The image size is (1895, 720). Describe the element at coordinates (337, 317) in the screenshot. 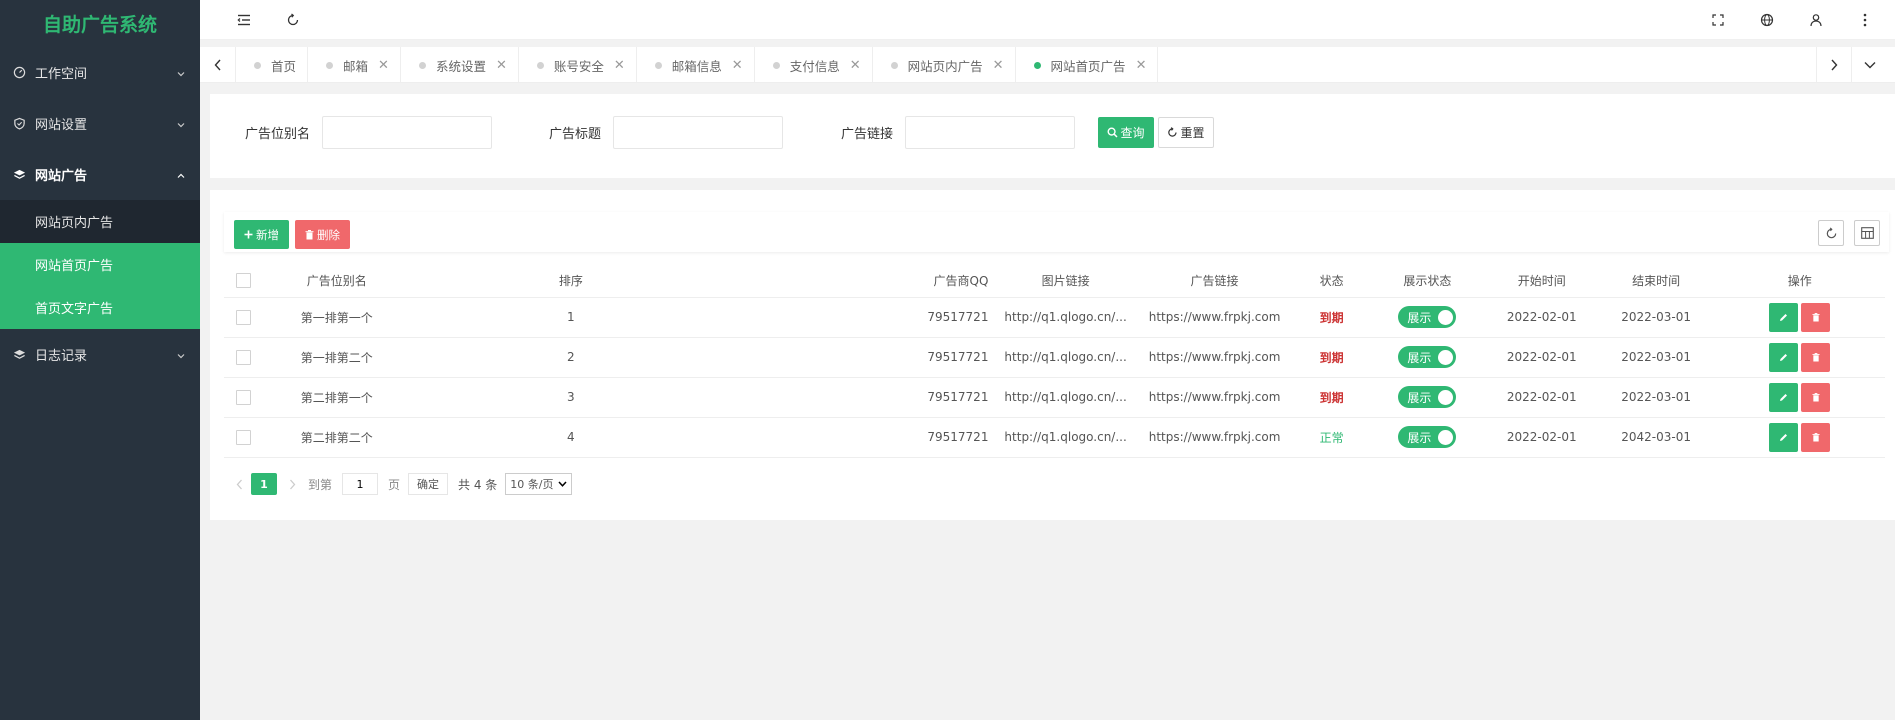

I see `cell-alias: 第一排第一个` at that location.